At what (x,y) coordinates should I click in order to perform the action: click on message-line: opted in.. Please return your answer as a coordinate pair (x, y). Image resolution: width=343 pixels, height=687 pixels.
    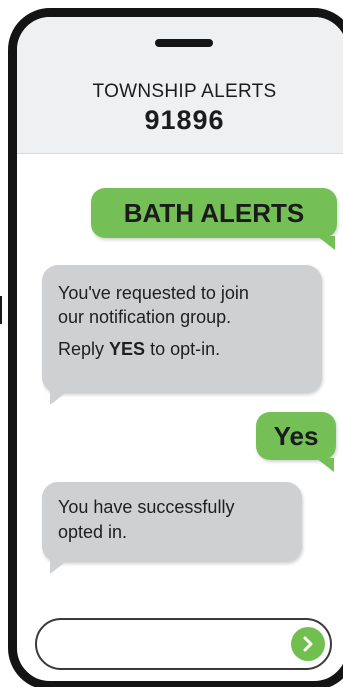
    Looking at the image, I should click on (93, 532).